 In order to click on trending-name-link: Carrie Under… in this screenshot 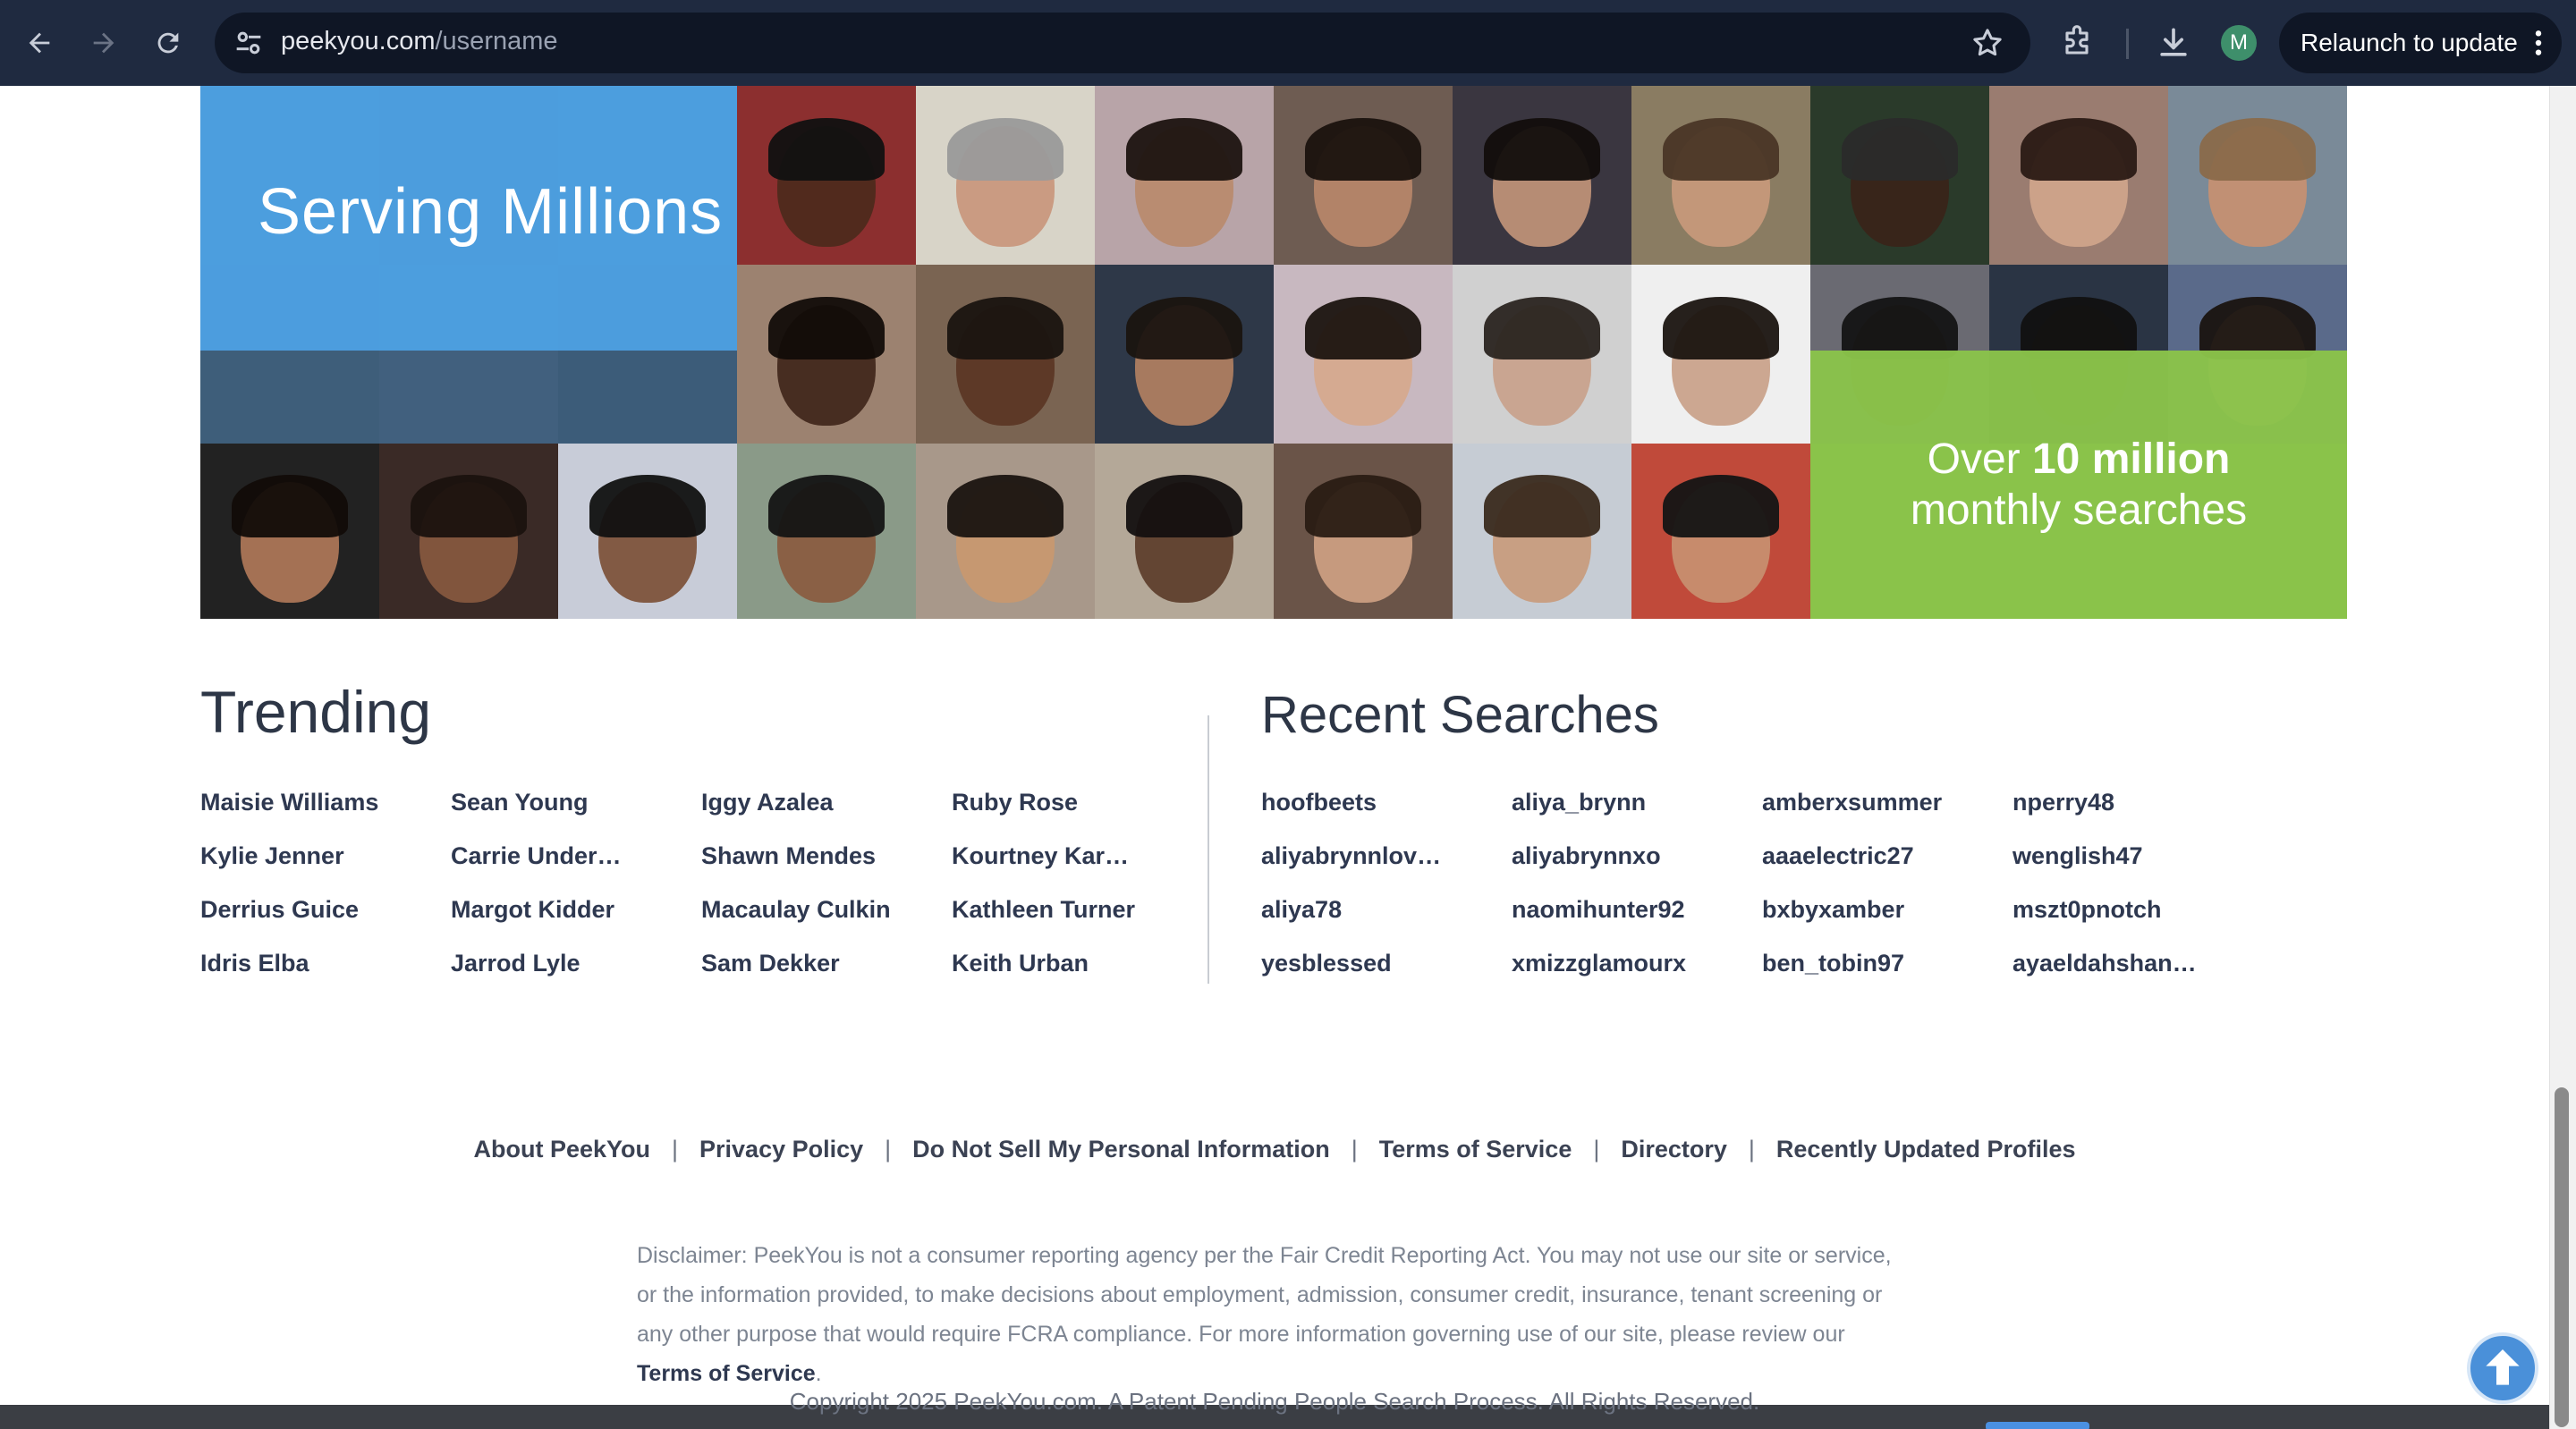, I will do `click(576, 865)`.